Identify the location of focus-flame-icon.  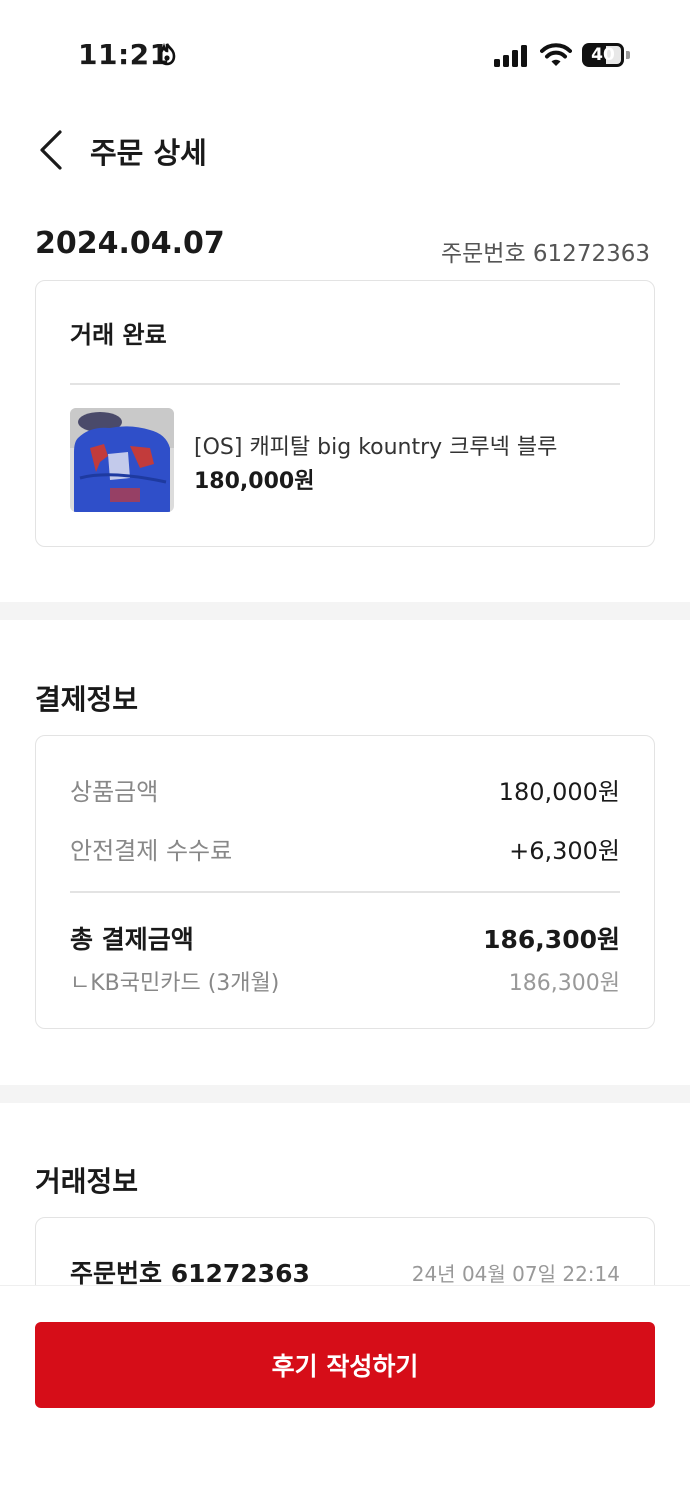
(167, 54).